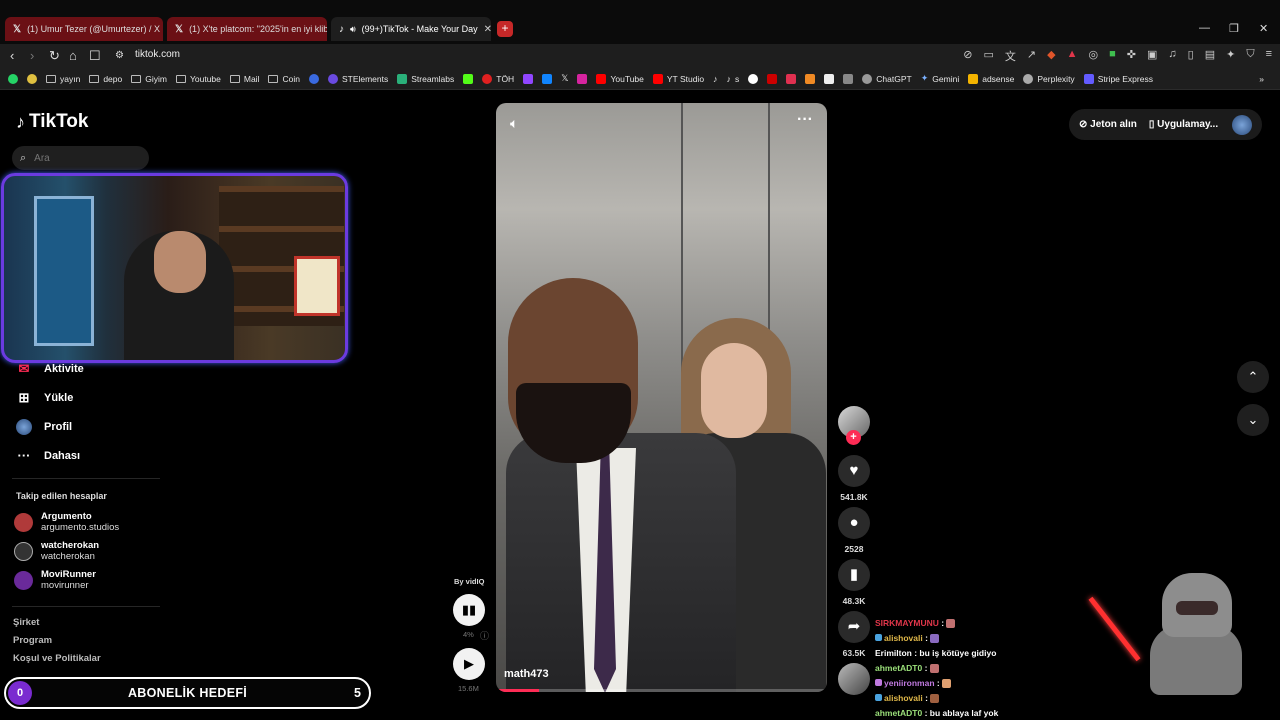  What do you see at coordinates (853, 437) in the screenshot?
I see `follow-plus-icon: +` at bounding box center [853, 437].